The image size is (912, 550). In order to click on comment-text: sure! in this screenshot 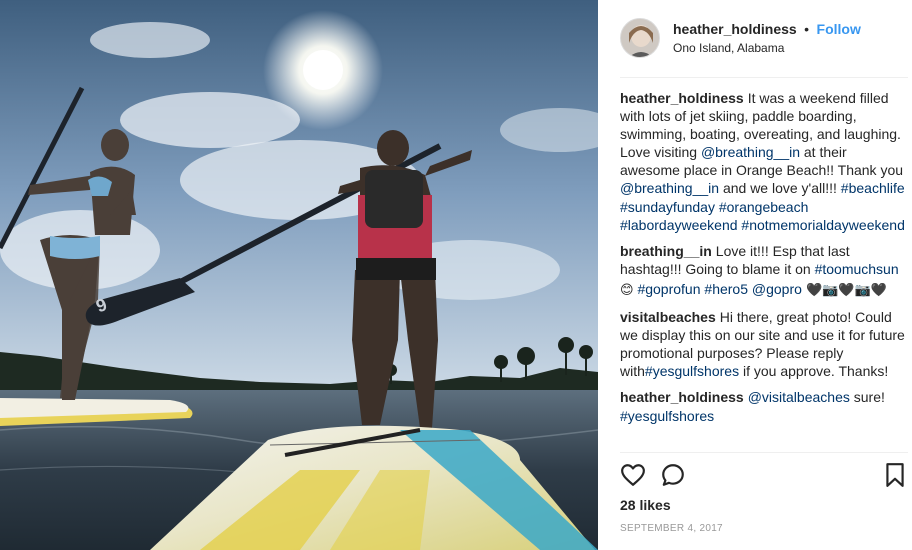, I will do `click(867, 397)`.